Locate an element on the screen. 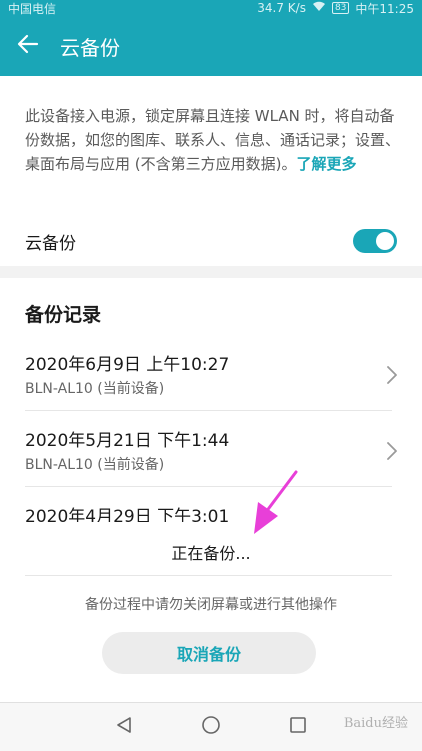 The image size is (422, 751). back-triangle-icon is located at coordinates (124, 727).